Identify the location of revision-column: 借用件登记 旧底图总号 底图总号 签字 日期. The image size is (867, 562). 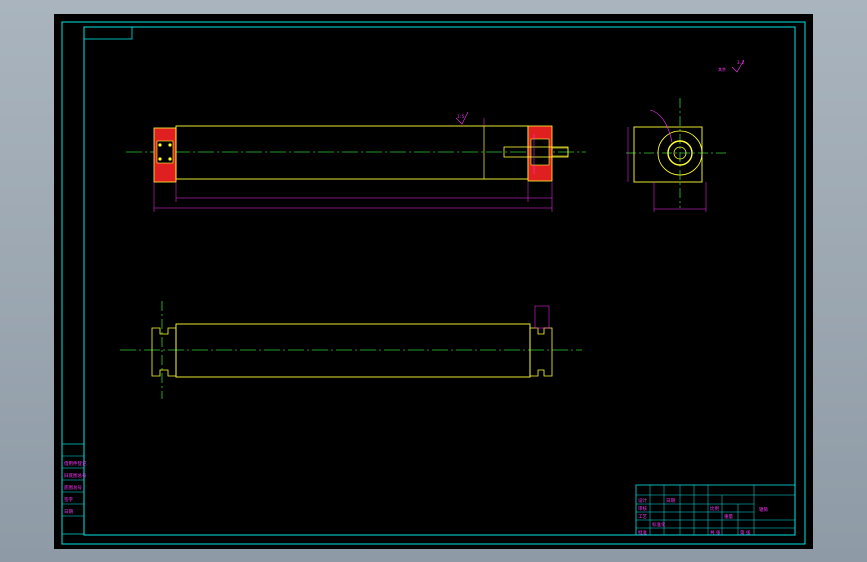
(74, 489).